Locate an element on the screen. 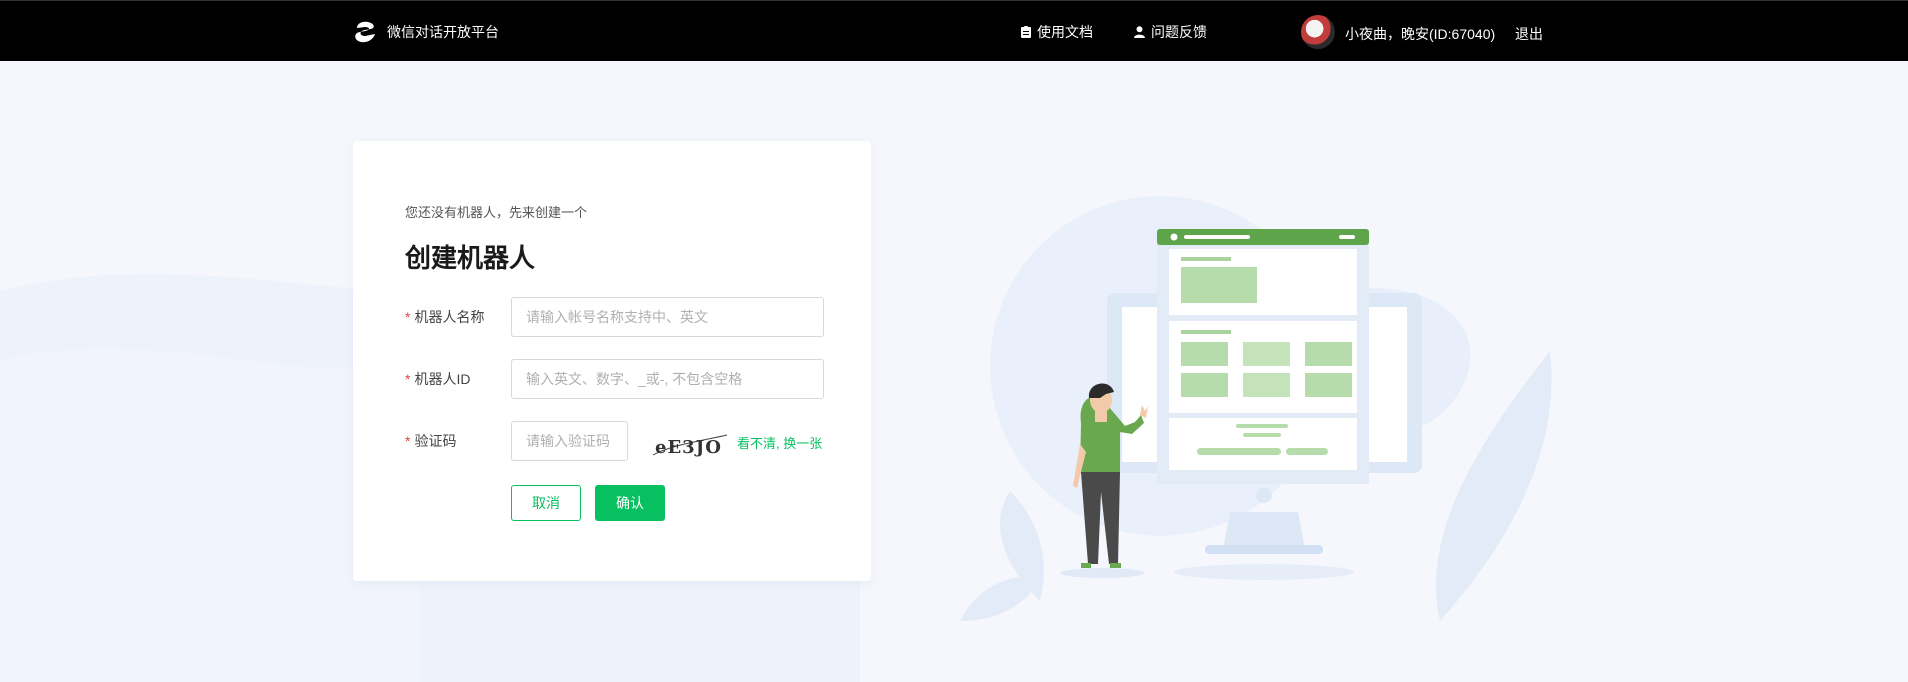 The width and height of the screenshot is (1908, 682). bot-name-label: * 机器人名称 is located at coordinates (444, 317).